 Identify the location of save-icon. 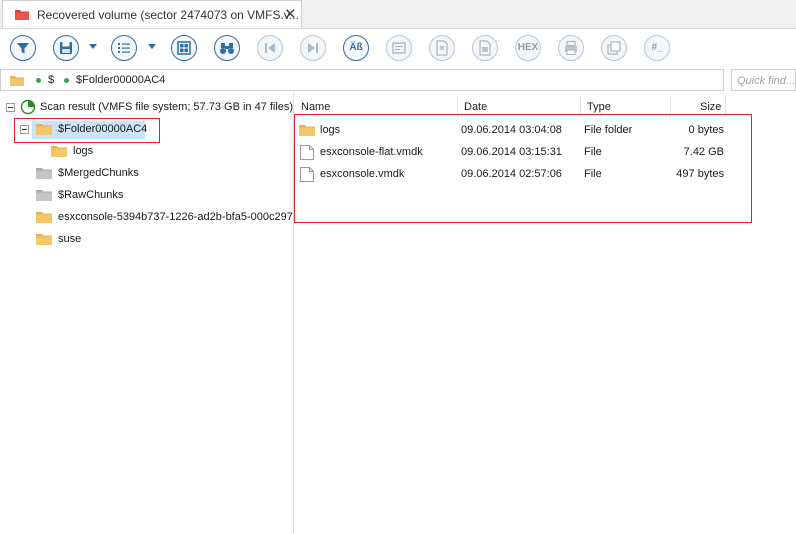
(66, 48).